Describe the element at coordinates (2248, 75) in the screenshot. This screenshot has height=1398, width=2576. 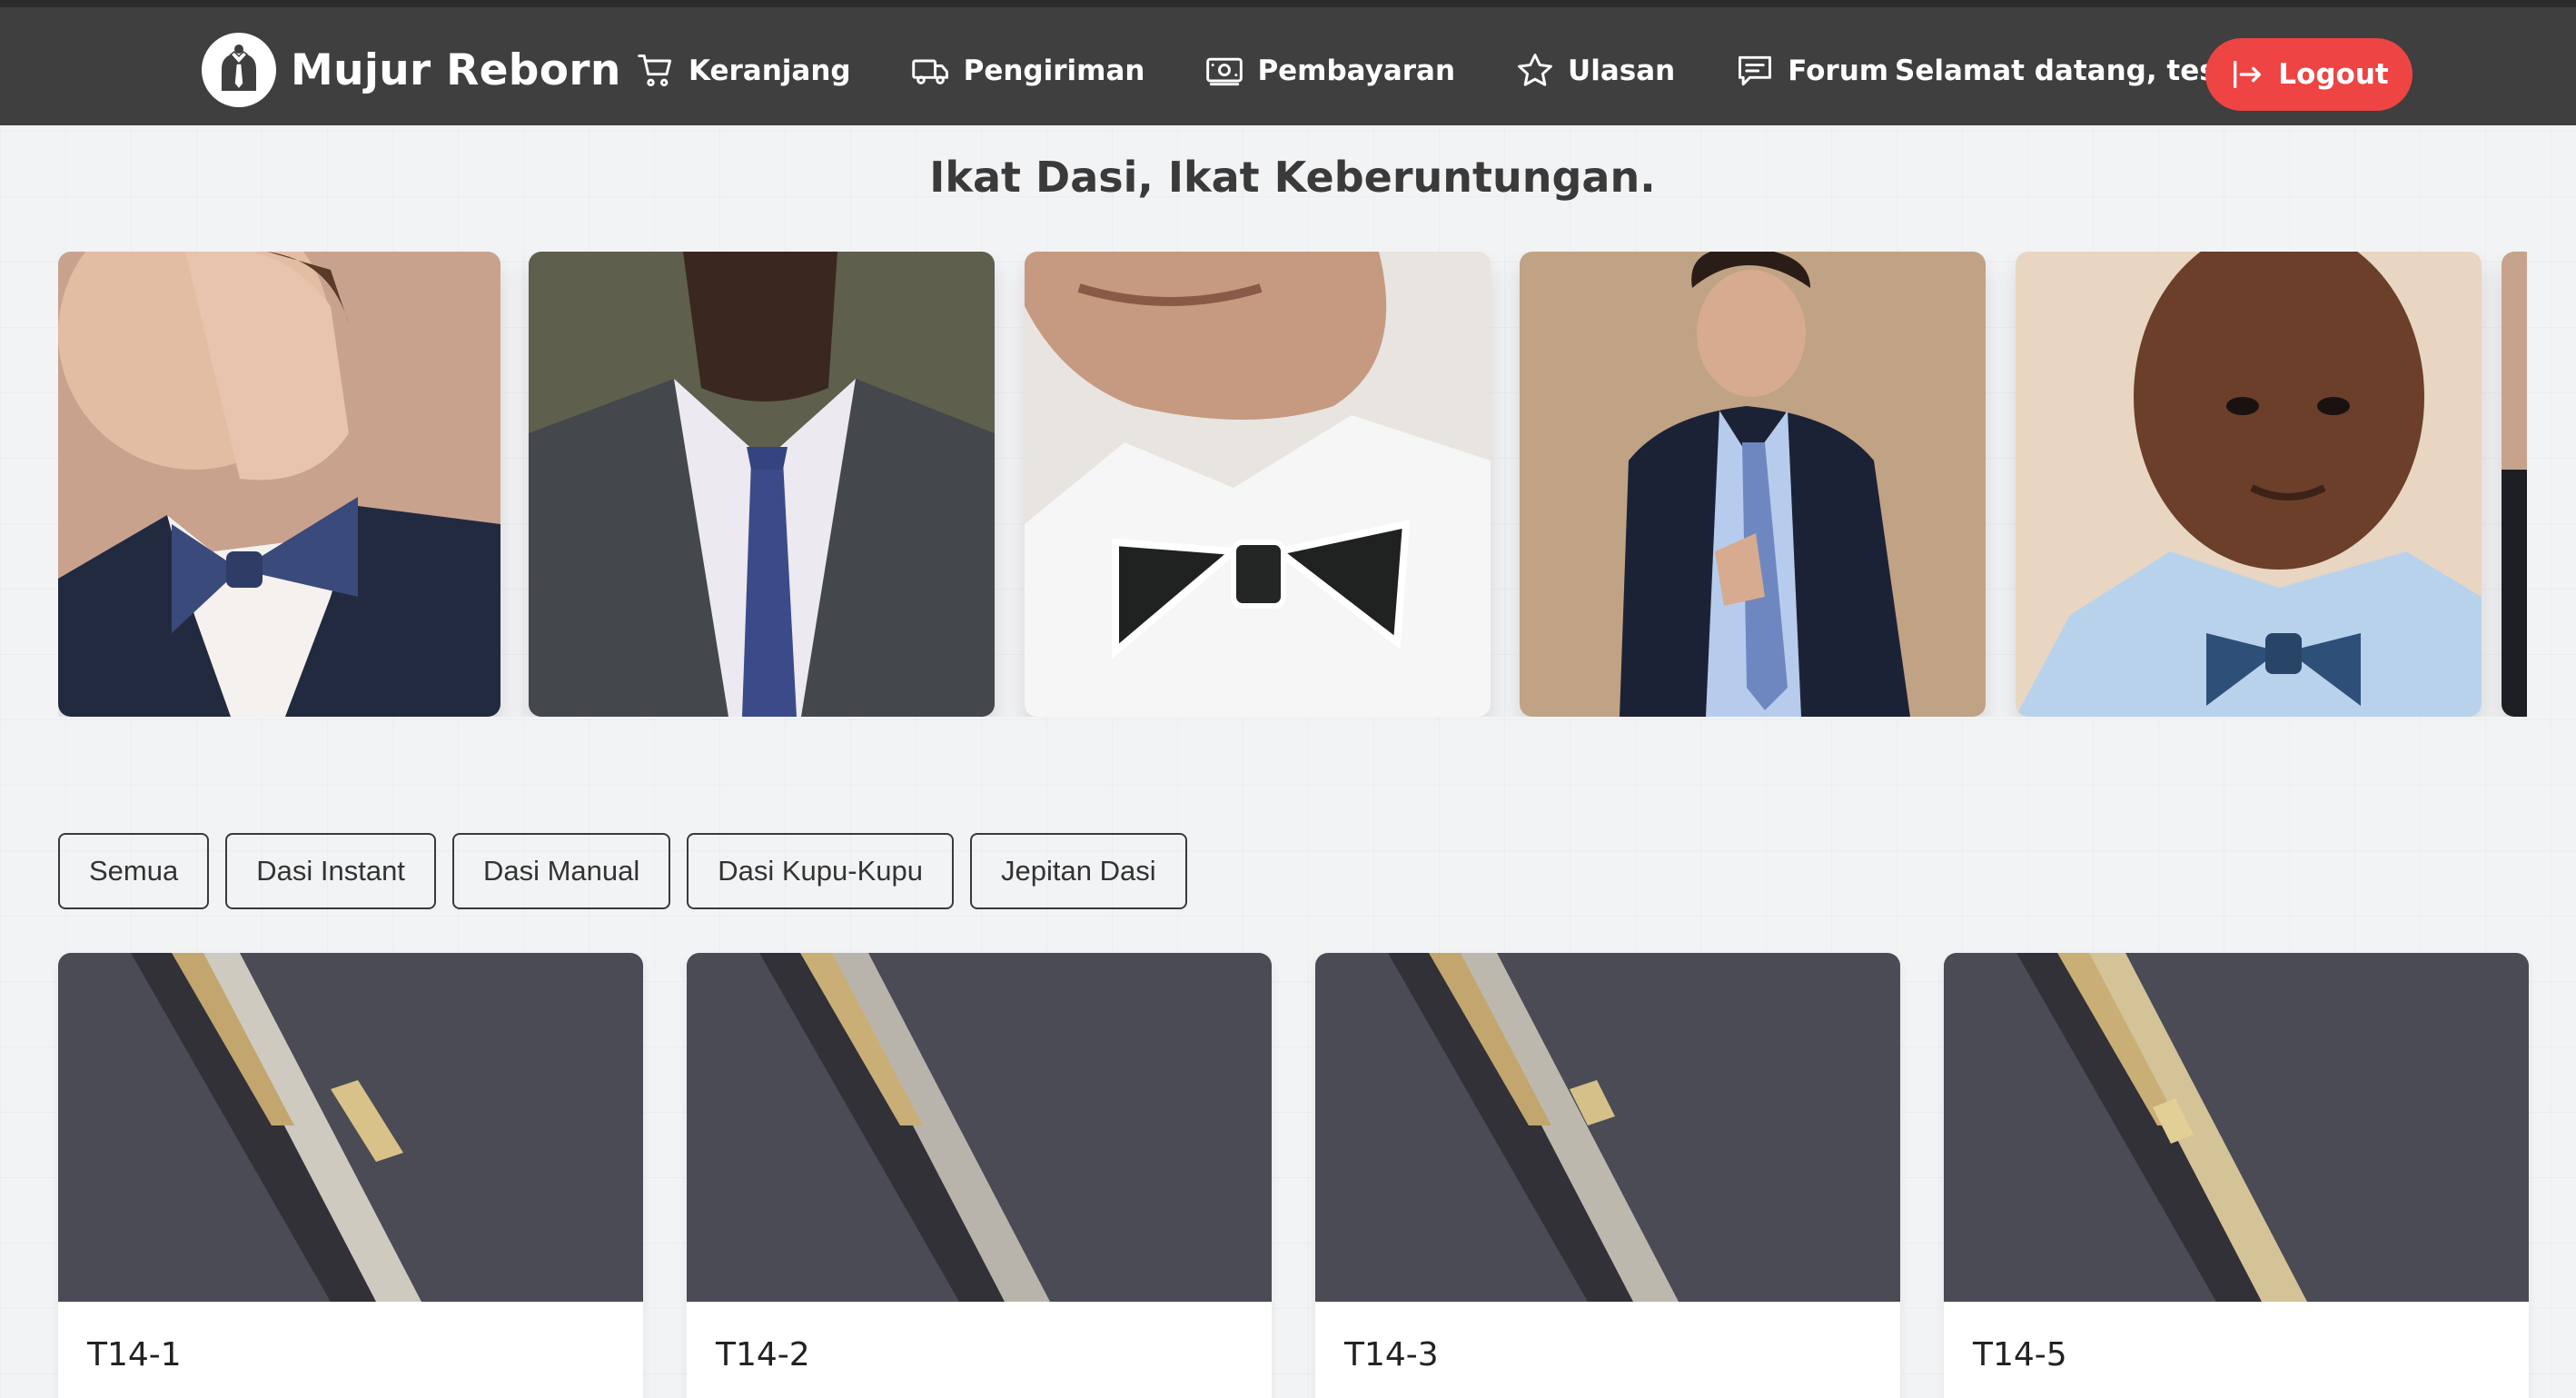
I see `logout-icon` at that location.